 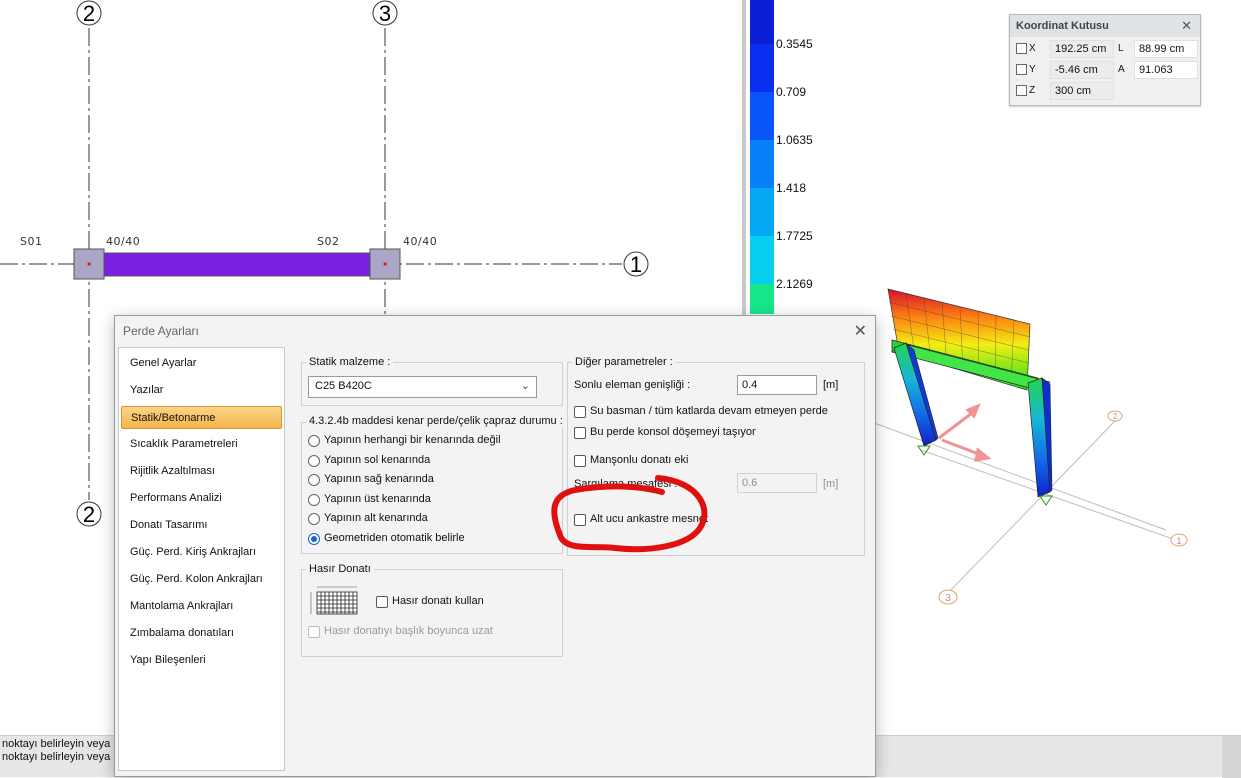 I want to click on coord-l-value: 88.99 cm, so click(x=1166, y=49).